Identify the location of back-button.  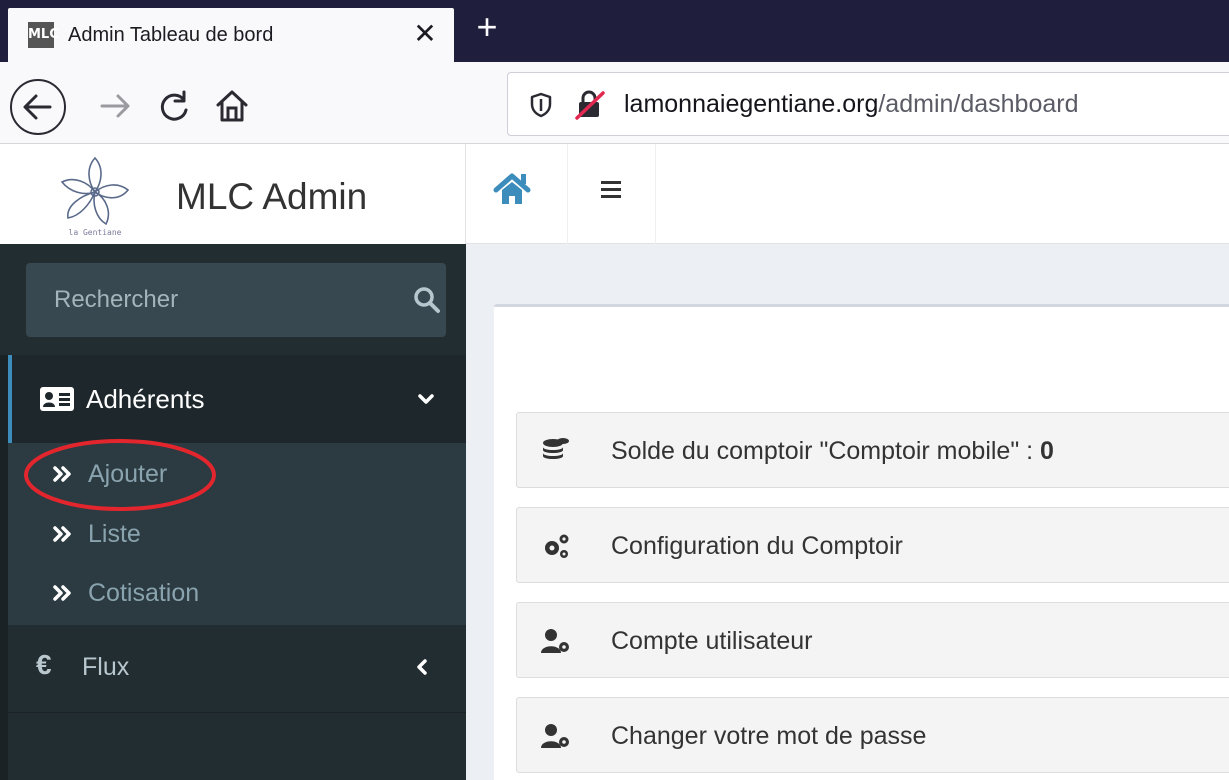
(38, 107).